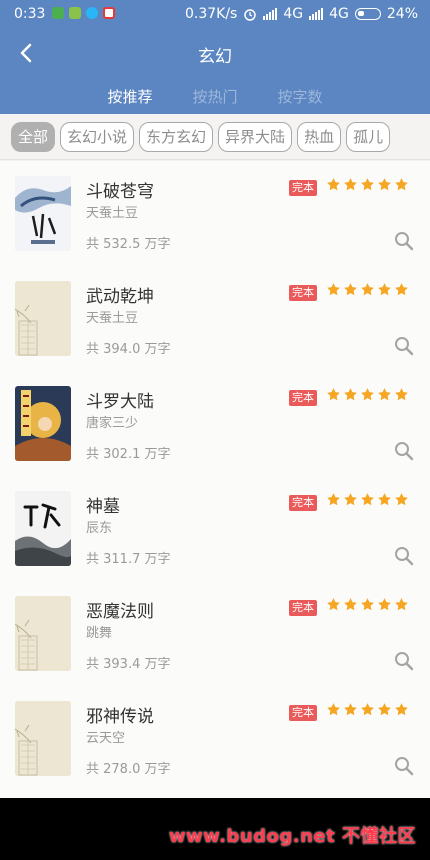 The width and height of the screenshot is (430, 860). What do you see at coordinates (120, 402) in the screenshot?
I see `book-title: 斗罗大陆` at bounding box center [120, 402].